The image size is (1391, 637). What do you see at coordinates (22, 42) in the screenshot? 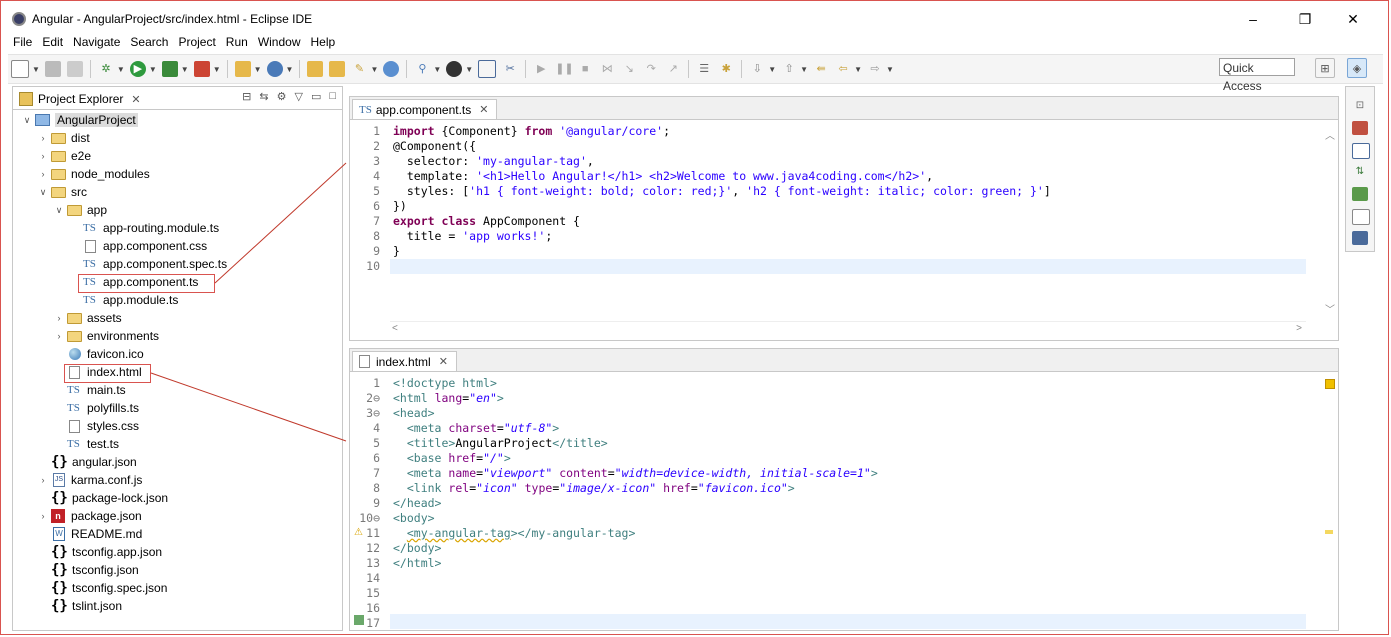
I see `menu-file: File` at bounding box center [22, 42].